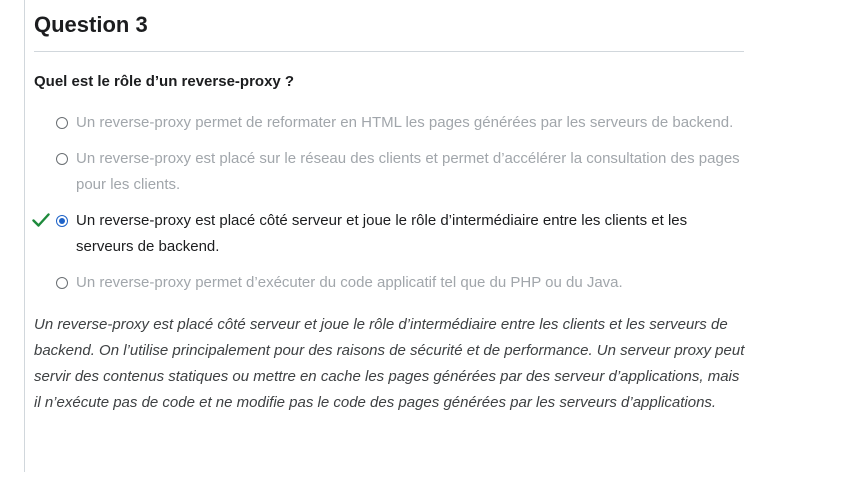 This screenshot has width=844, height=492. I want to click on question-title: Question 3, so click(91, 24).